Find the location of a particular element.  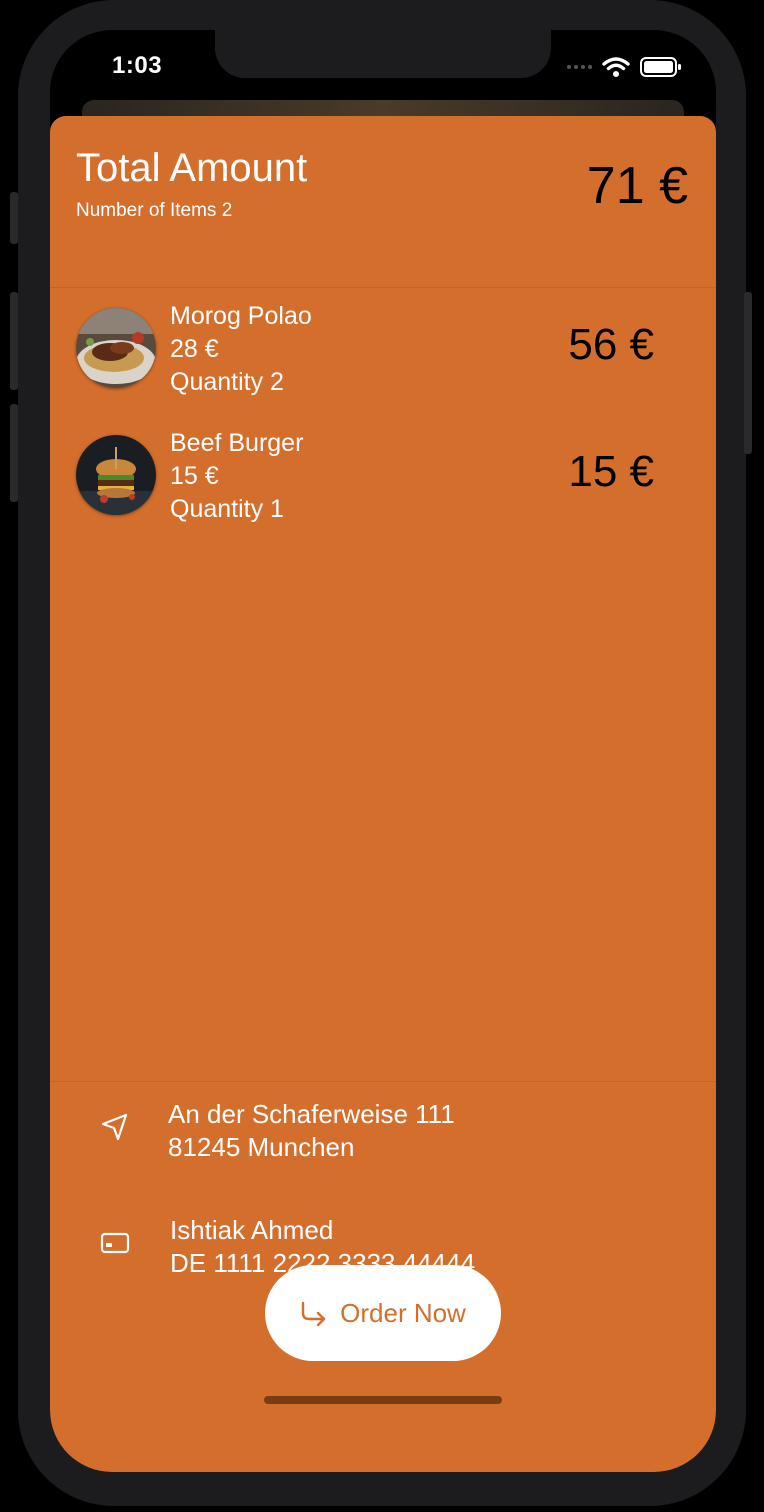

volume-up-button is located at coordinates (14, 341).